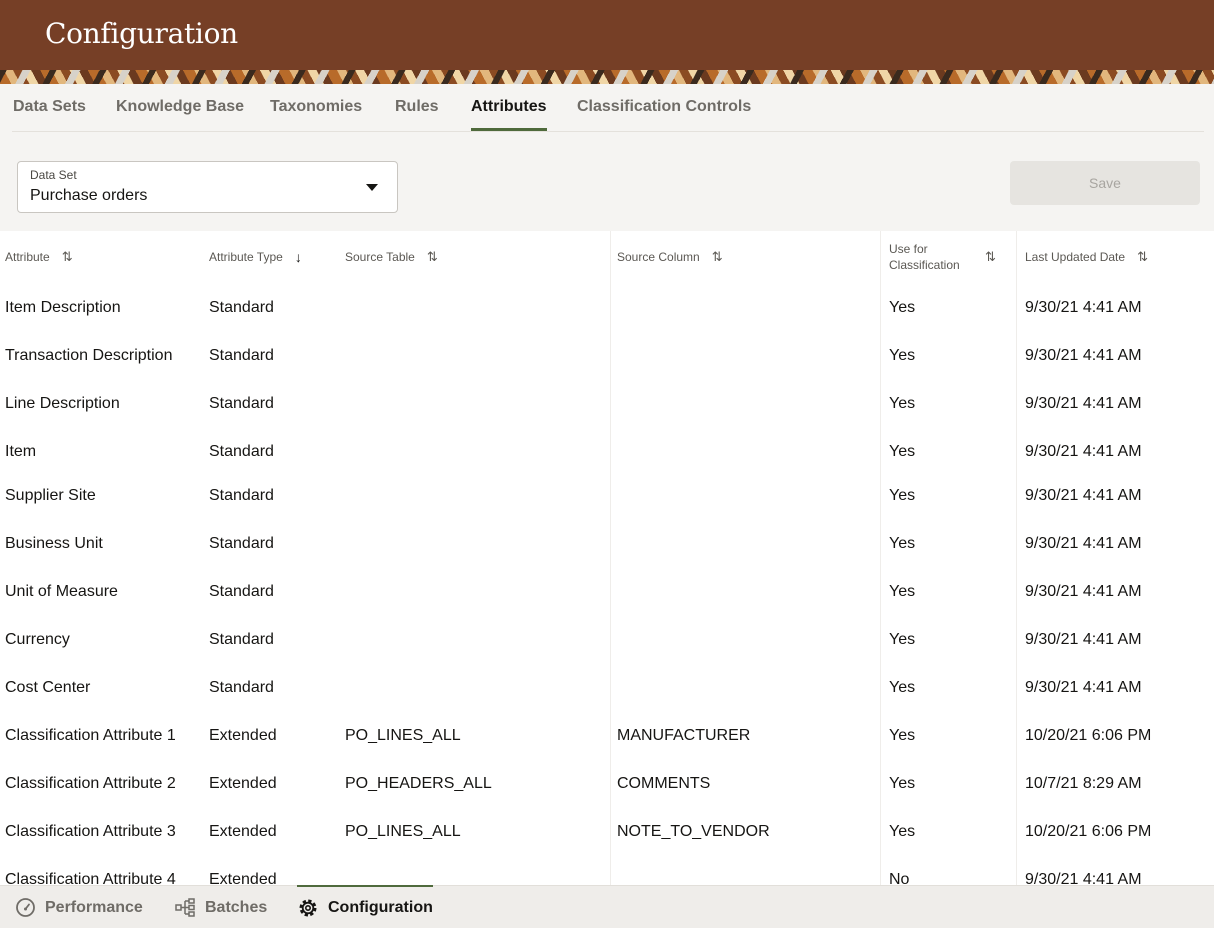  I want to click on nav-batches: Batches, so click(221, 907).